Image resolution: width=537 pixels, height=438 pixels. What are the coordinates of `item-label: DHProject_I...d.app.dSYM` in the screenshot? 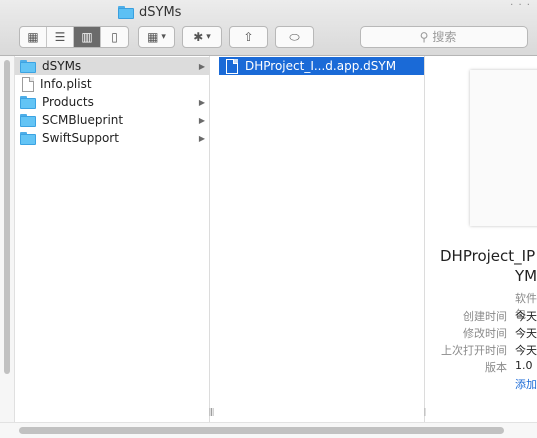 It's located at (321, 66).